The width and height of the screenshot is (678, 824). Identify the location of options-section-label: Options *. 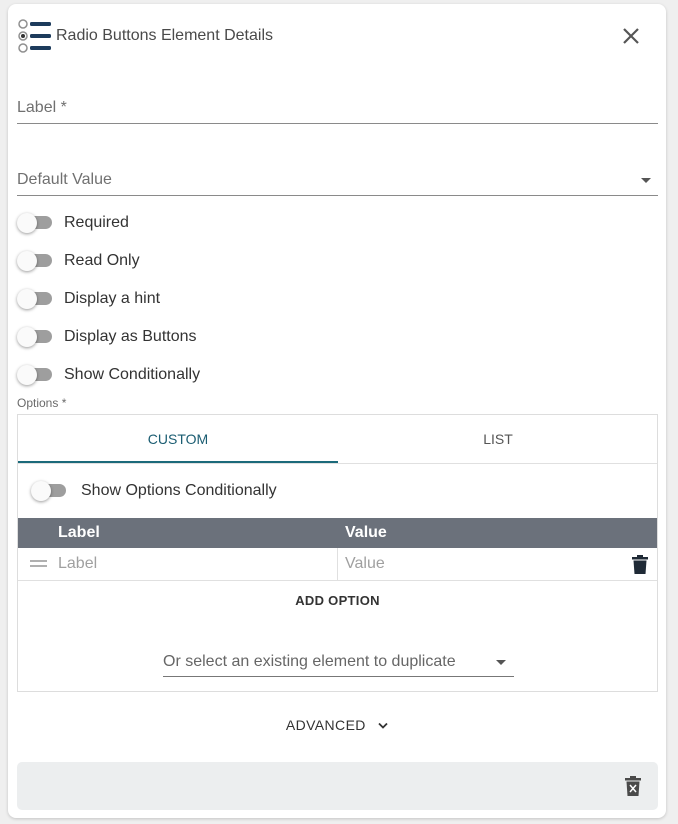
(42, 403).